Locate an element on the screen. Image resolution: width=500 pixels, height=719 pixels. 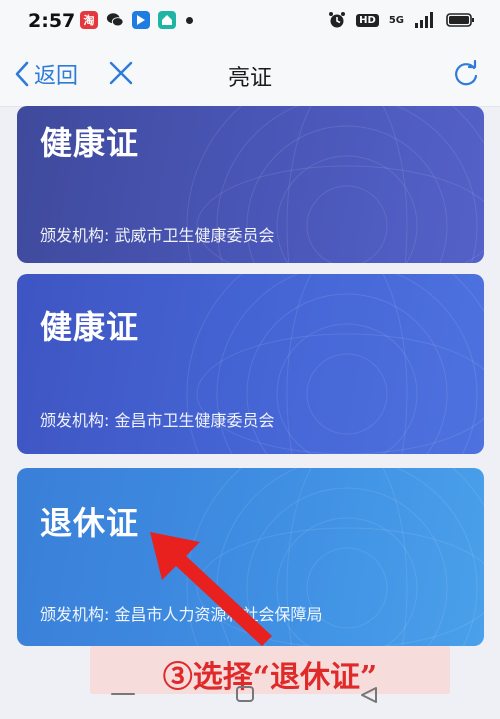
refresh-button is located at coordinates (466, 75).